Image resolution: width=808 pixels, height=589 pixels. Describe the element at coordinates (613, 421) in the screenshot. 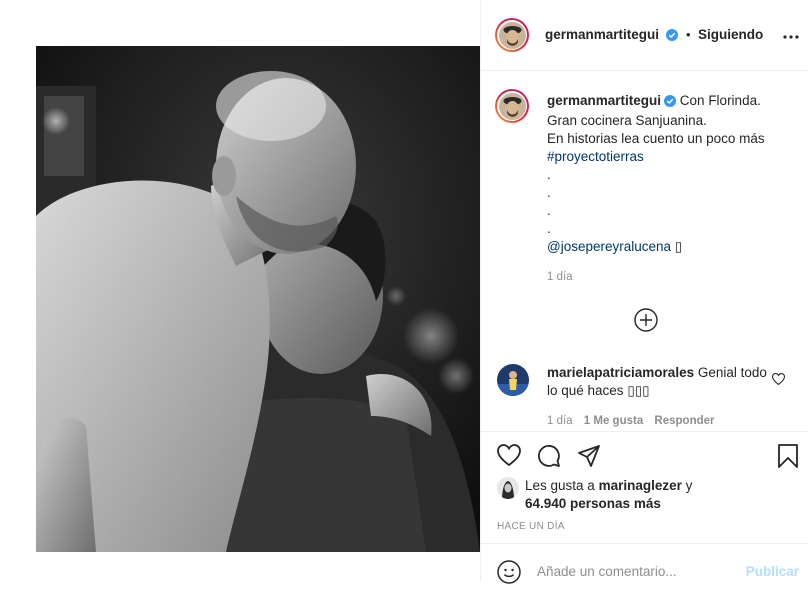

I see `comment-likes: 1 Me gusta` at that location.